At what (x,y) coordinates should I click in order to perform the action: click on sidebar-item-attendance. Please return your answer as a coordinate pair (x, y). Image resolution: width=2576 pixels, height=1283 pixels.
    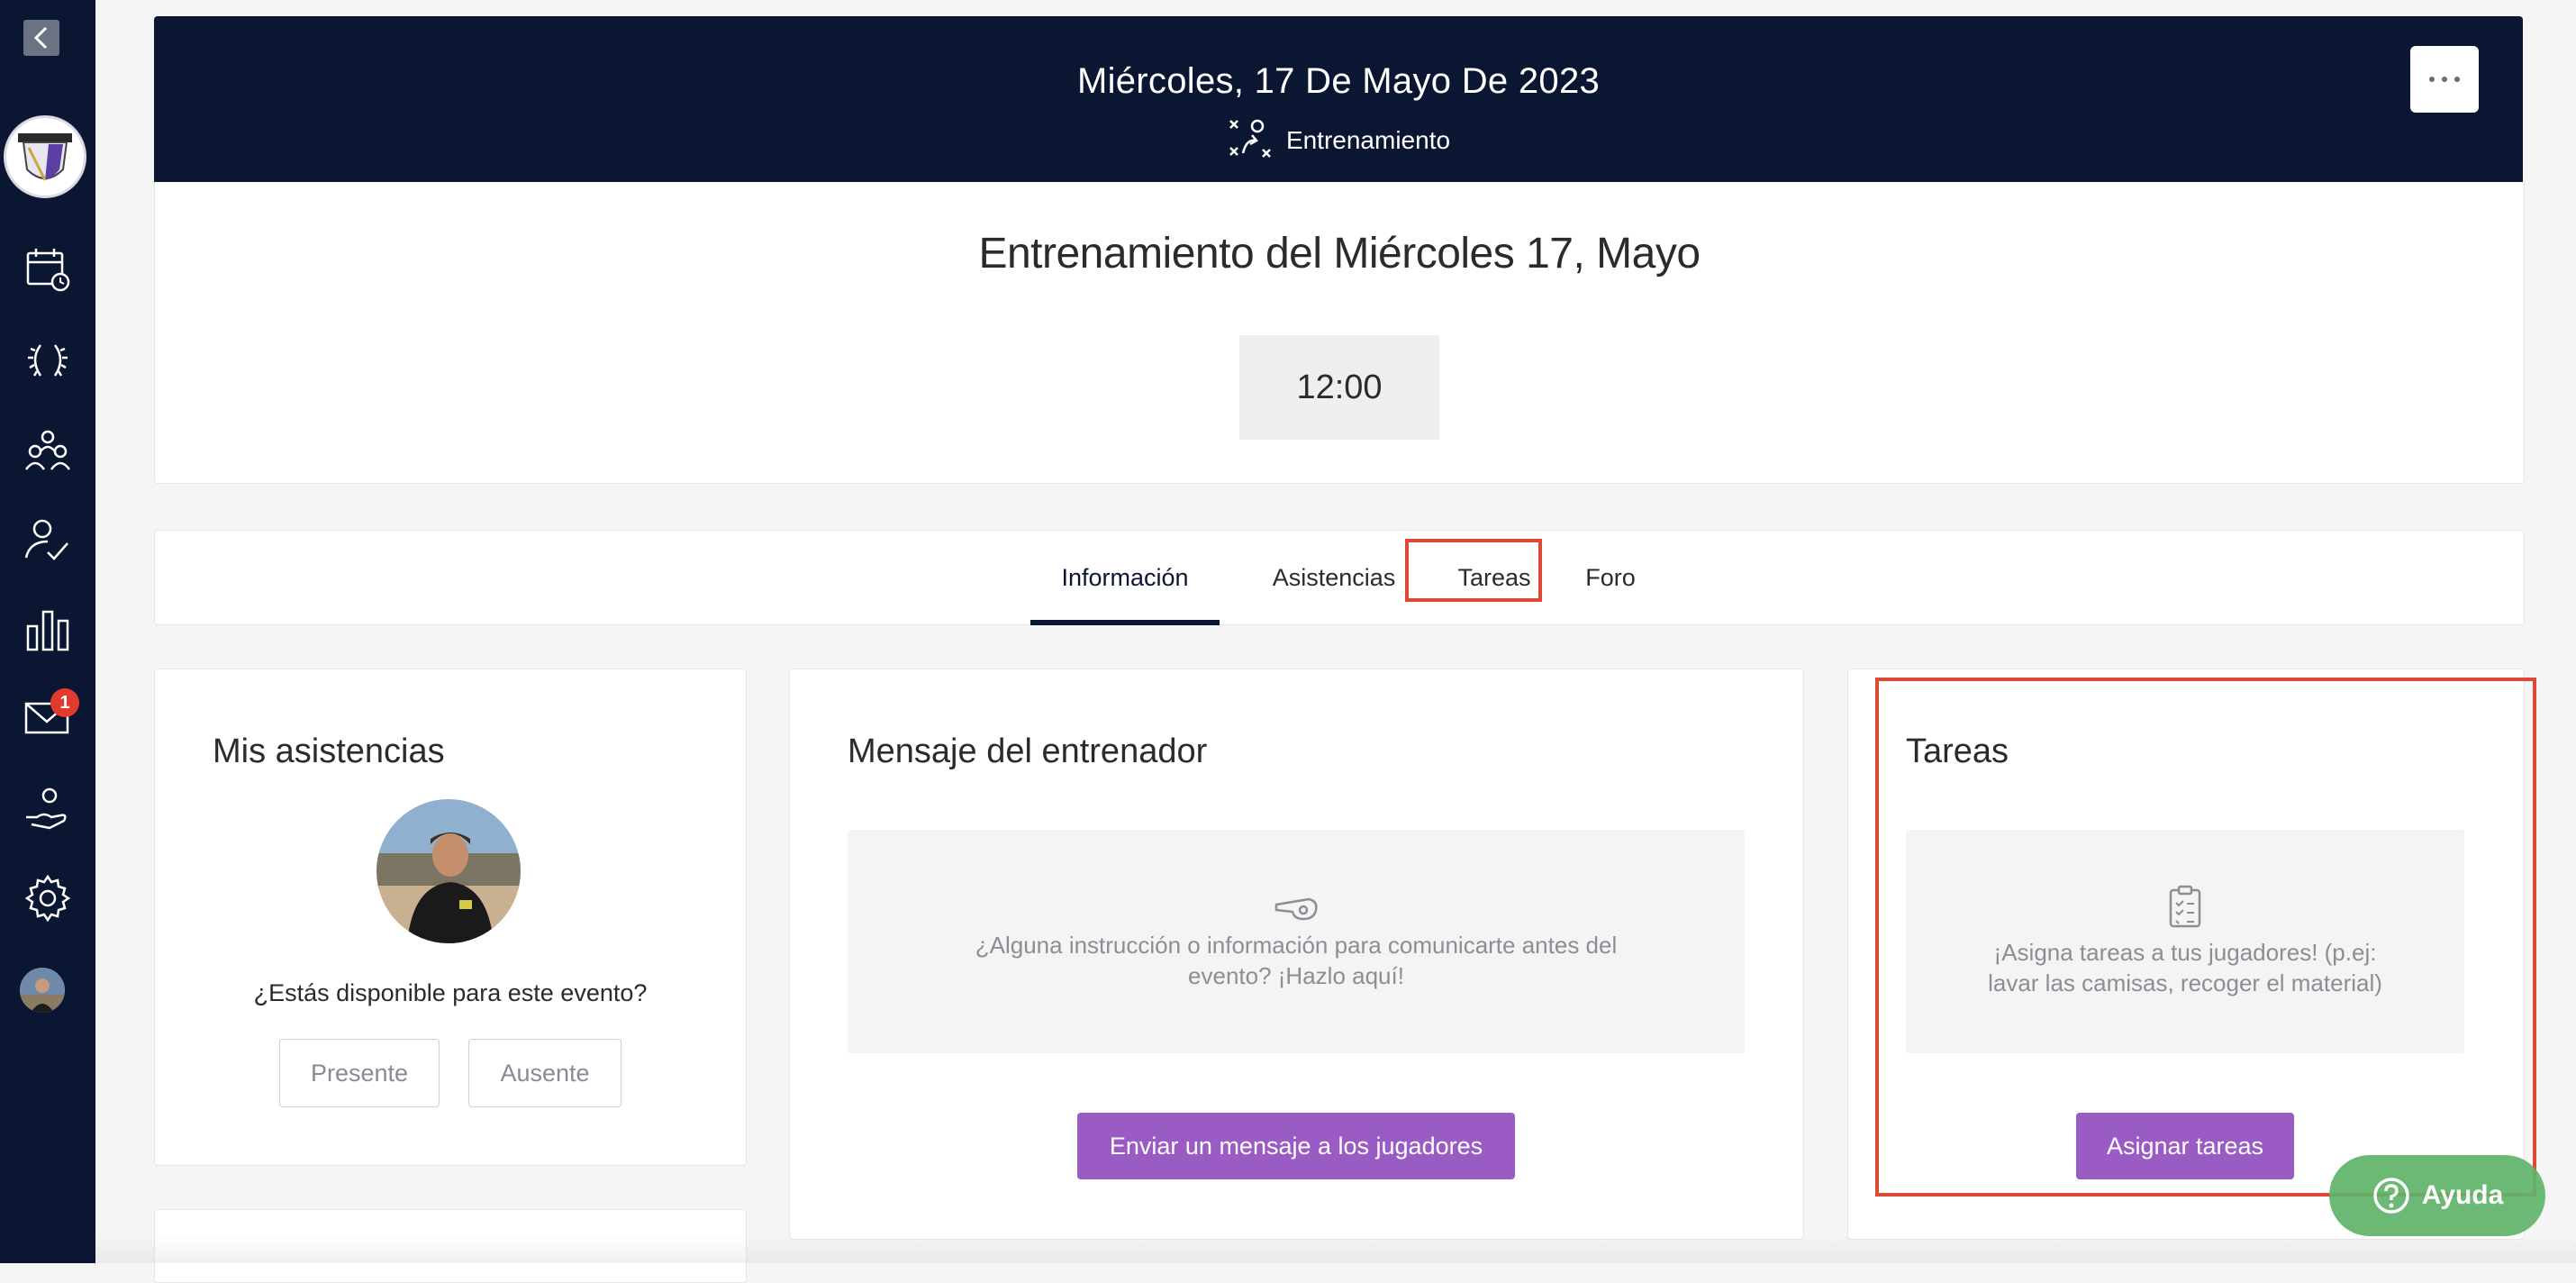
    Looking at the image, I should click on (47, 539).